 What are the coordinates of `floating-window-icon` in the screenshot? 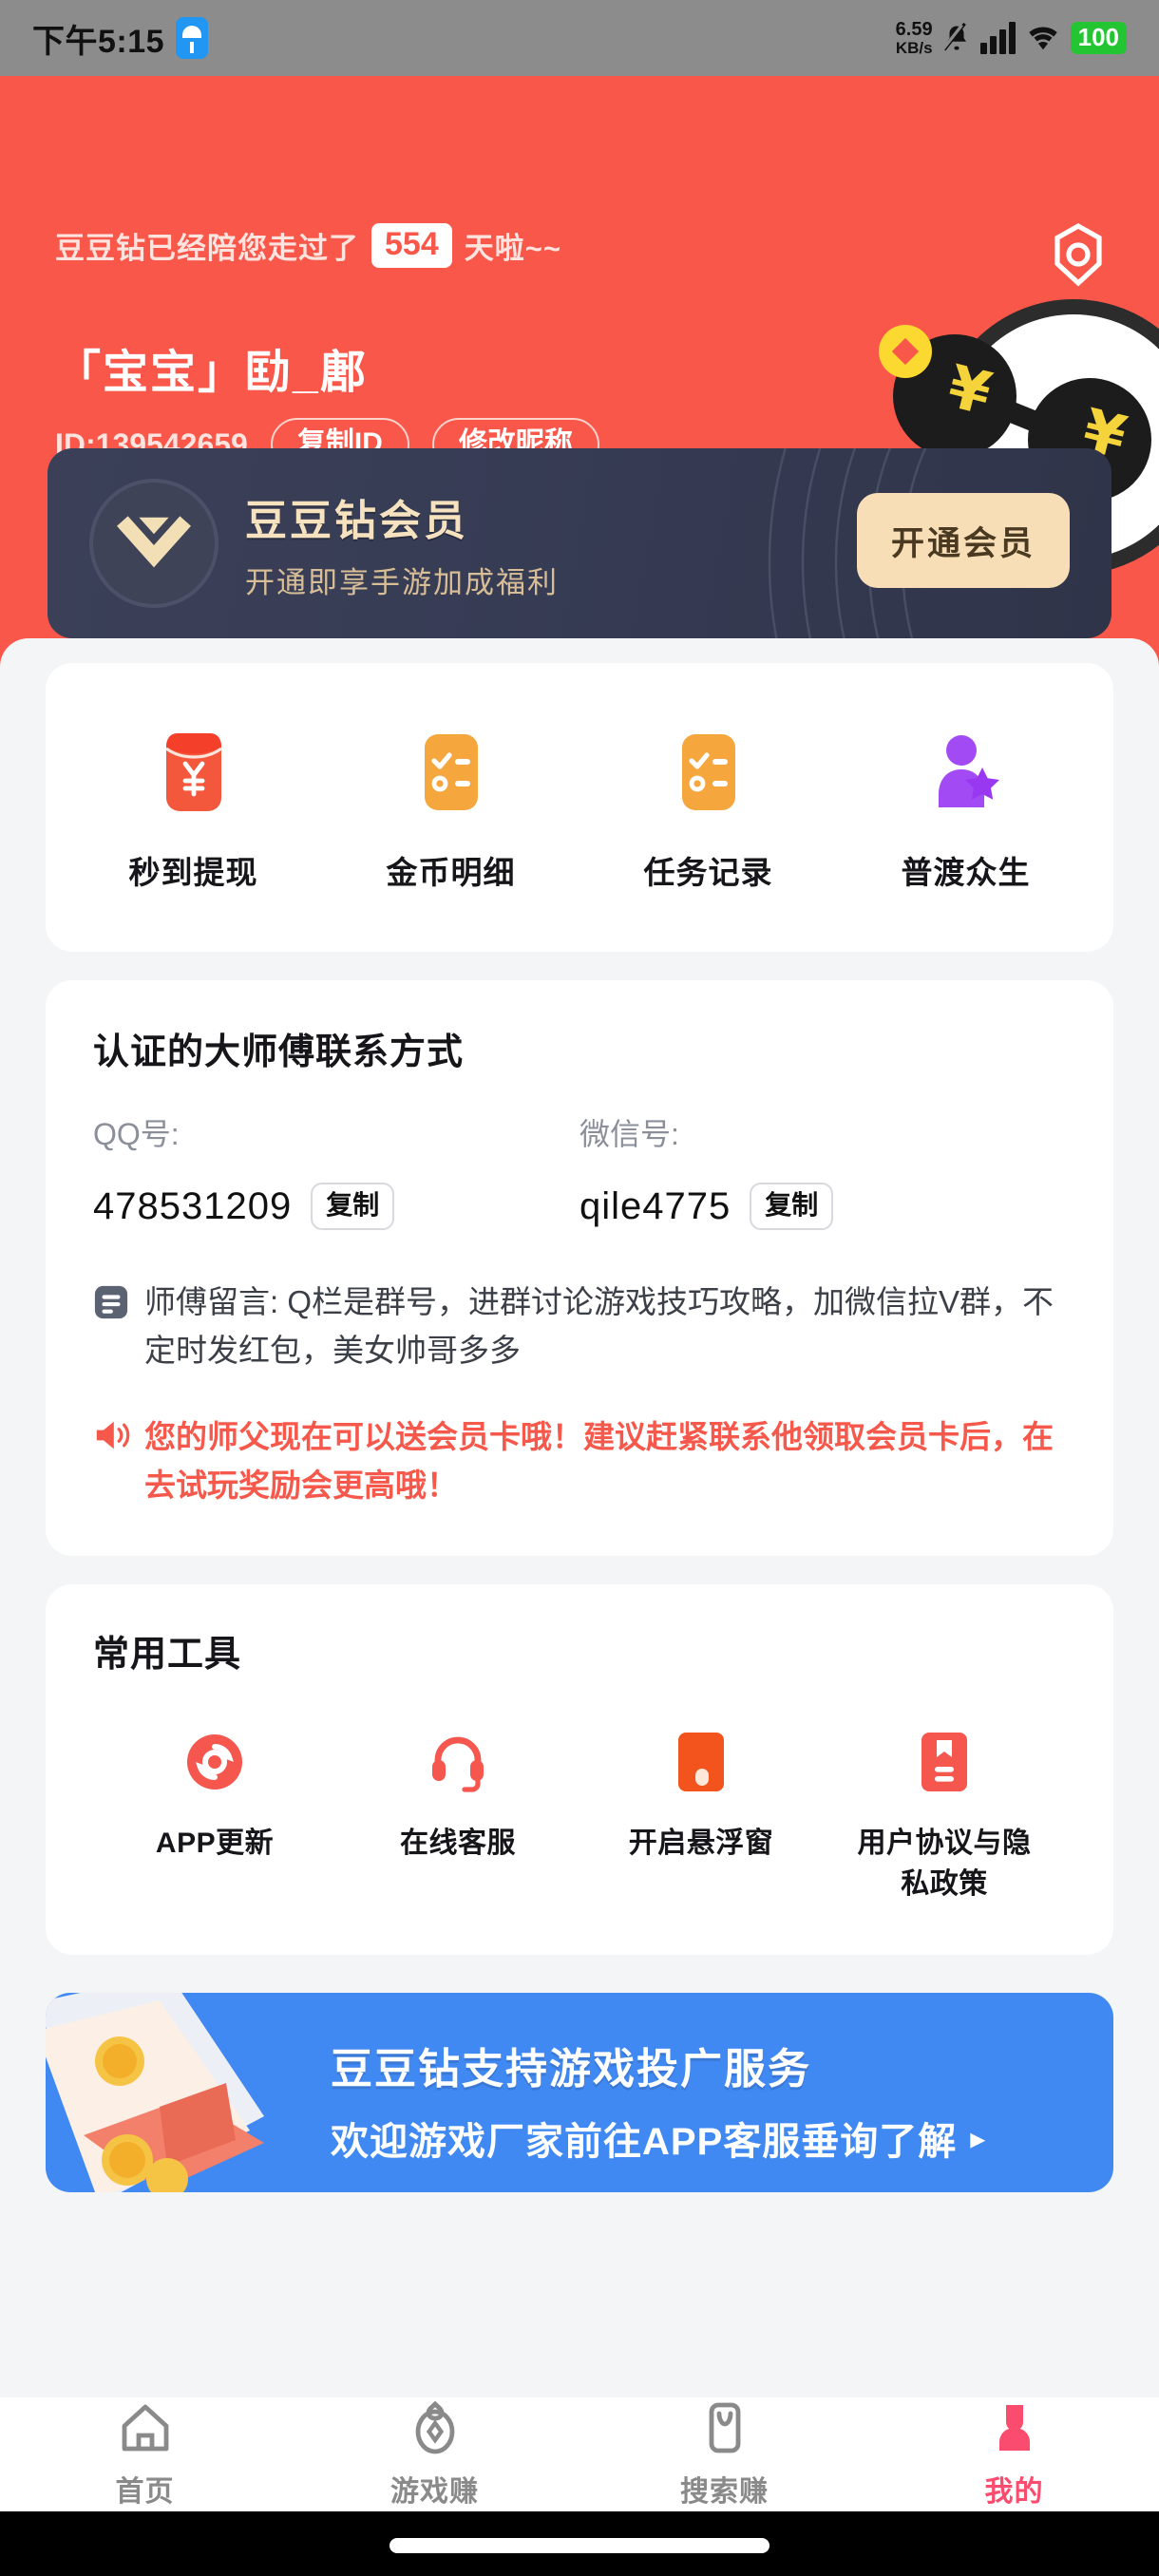 It's located at (701, 1762).